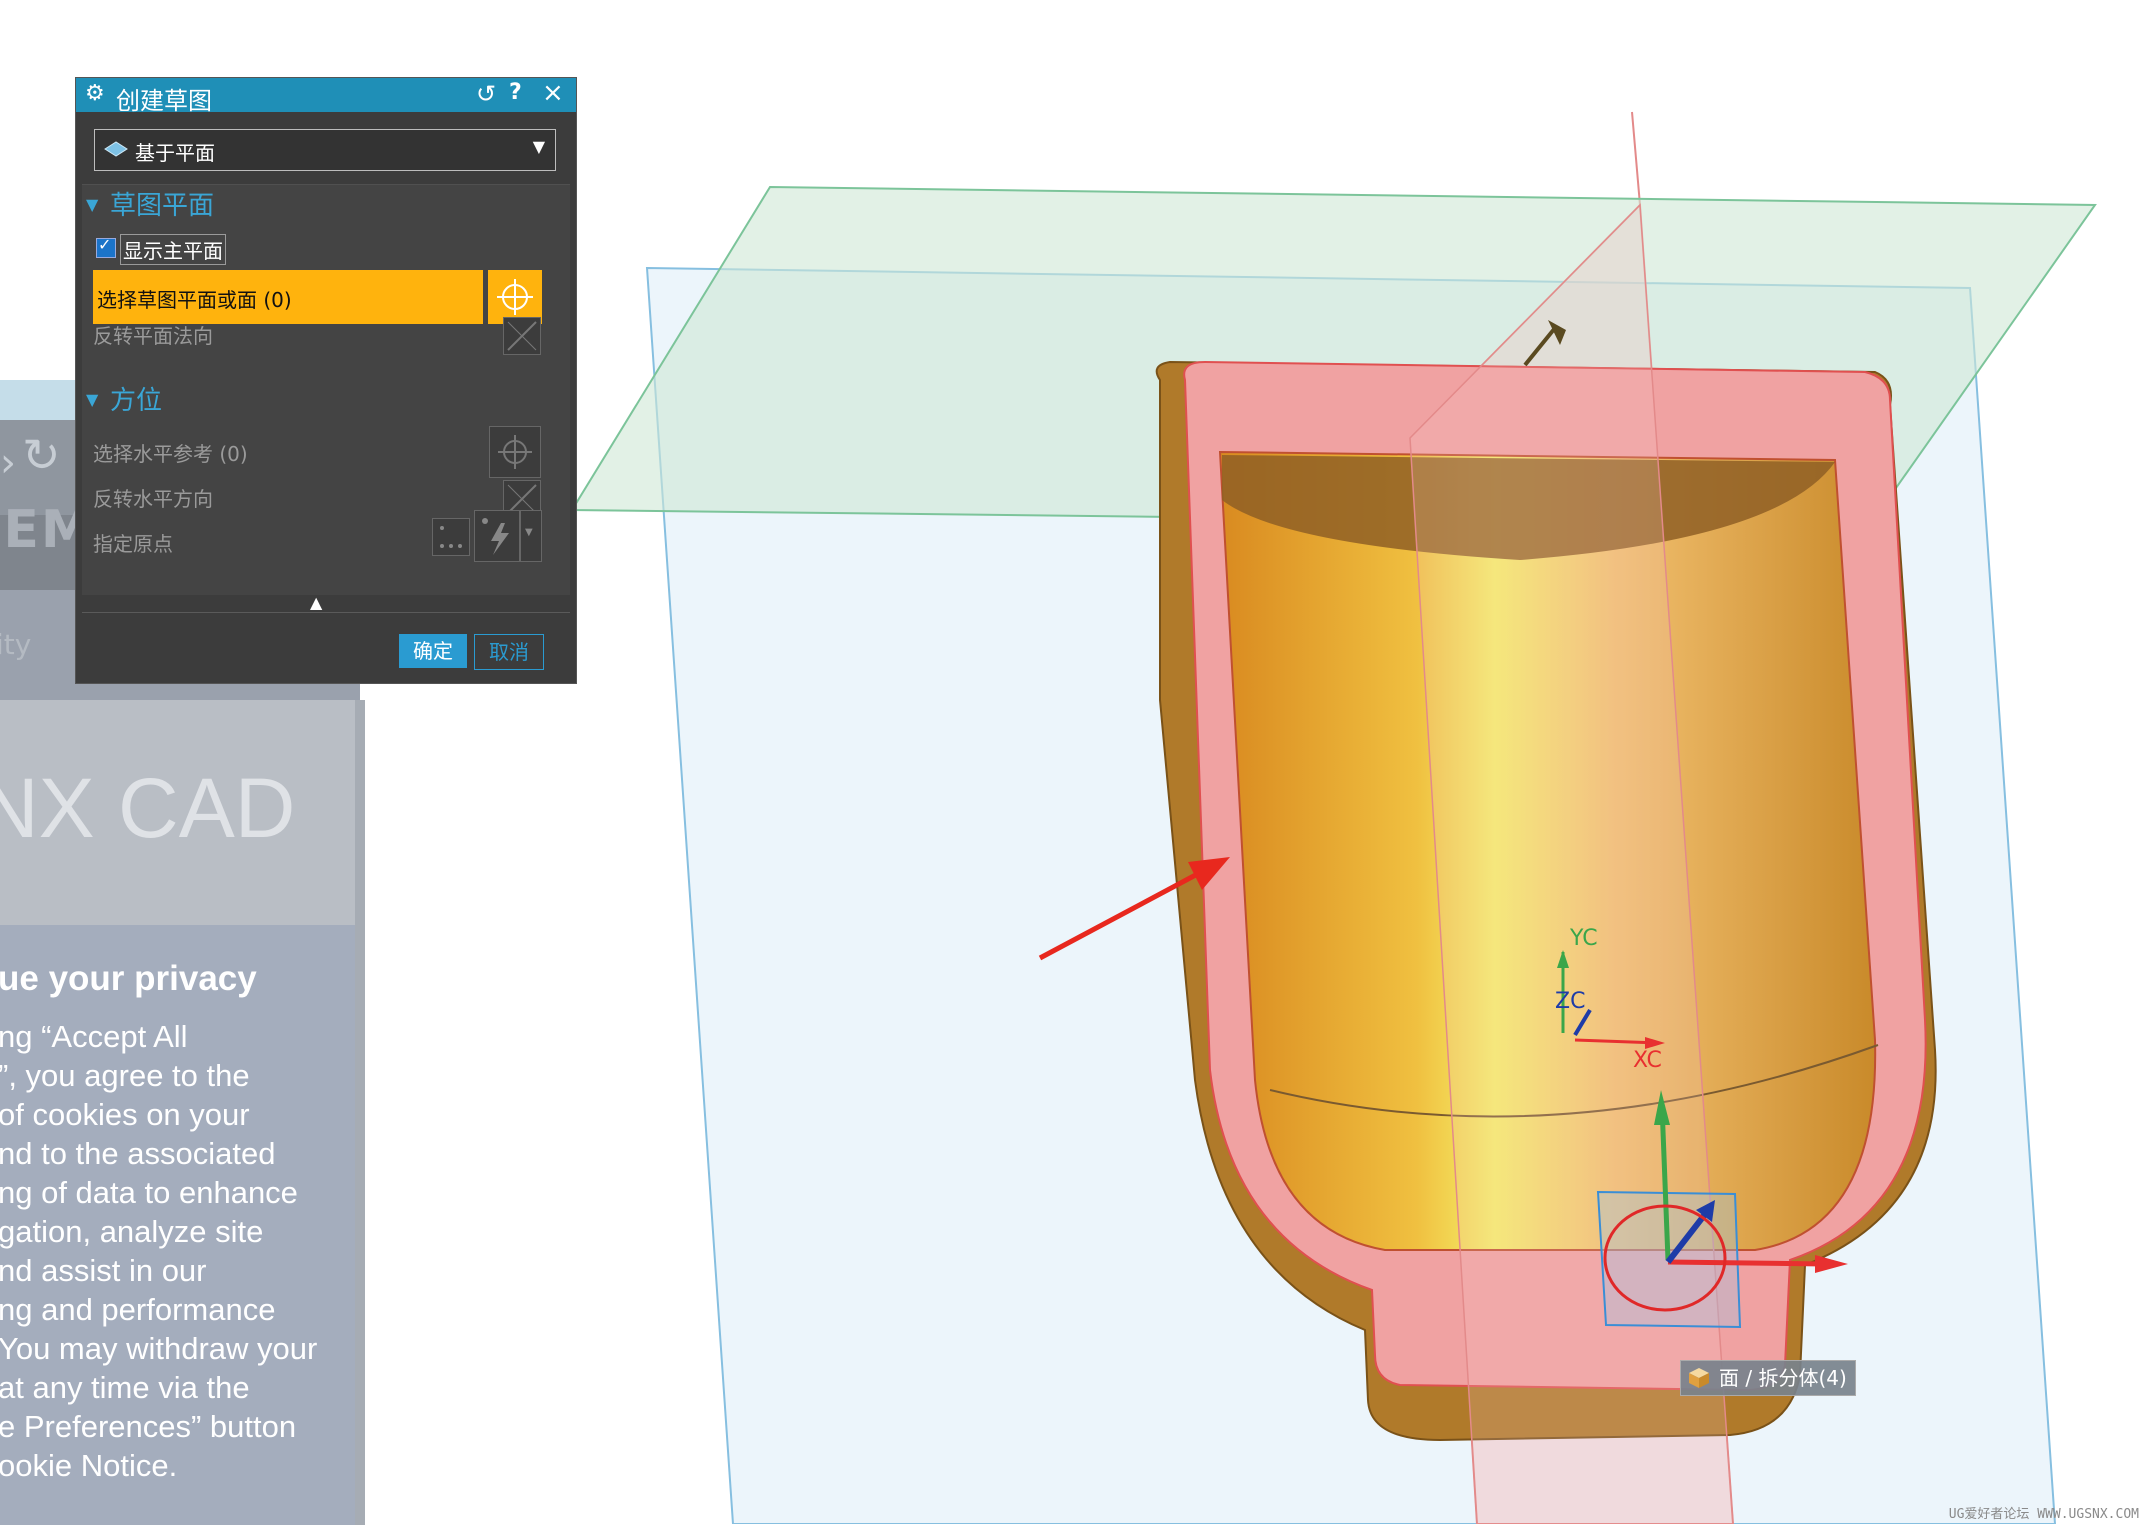  I want to click on yc-label: YC, so click(1583, 938).